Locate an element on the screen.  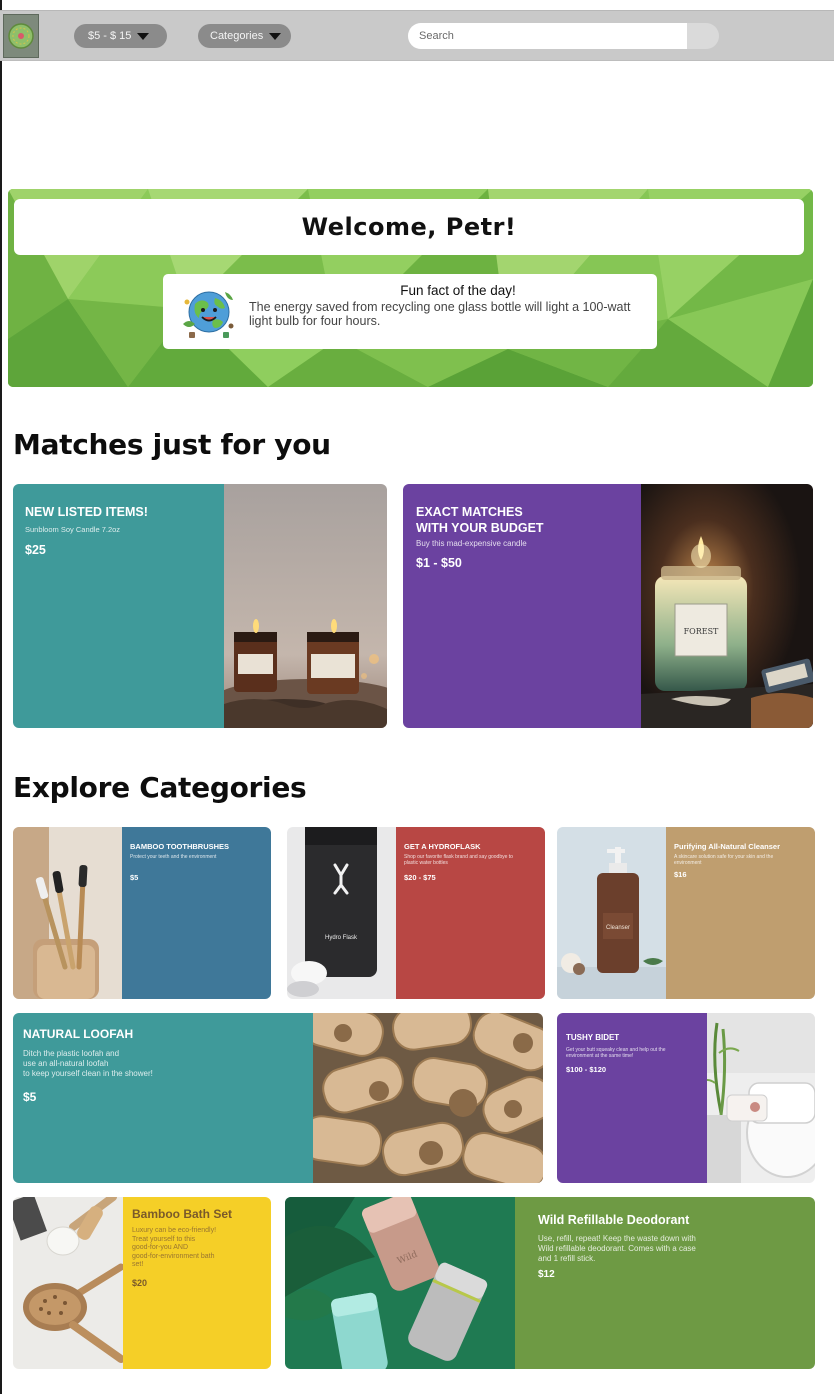
card-title: NATURAL LOOFAH is located at coordinates (78, 1034).